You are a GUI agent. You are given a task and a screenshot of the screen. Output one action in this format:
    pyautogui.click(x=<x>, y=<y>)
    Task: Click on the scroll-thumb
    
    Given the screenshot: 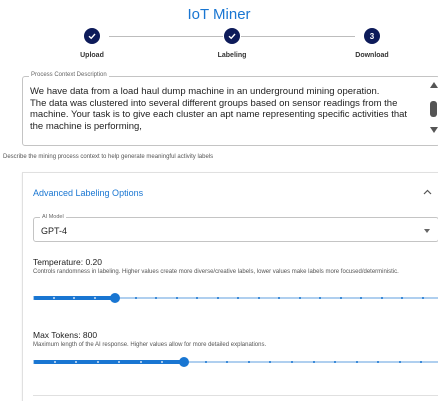 What is the action you would take?
    pyautogui.click(x=433, y=109)
    